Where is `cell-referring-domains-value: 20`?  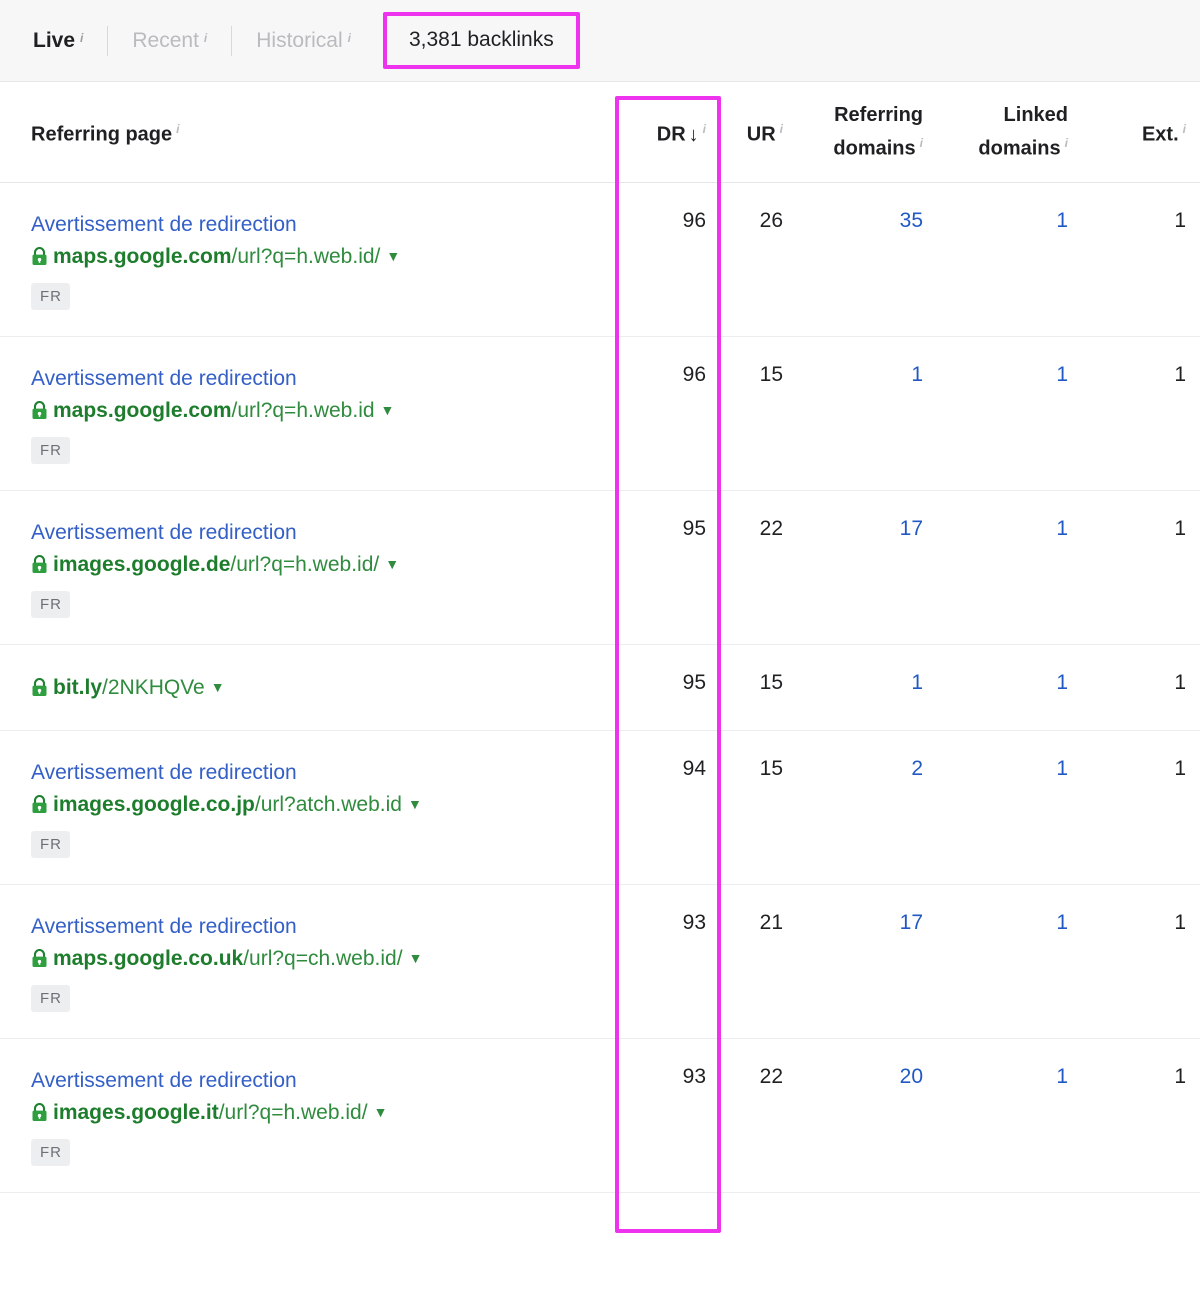
cell-referring-domains-value: 20 is located at coordinates (911, 1076).